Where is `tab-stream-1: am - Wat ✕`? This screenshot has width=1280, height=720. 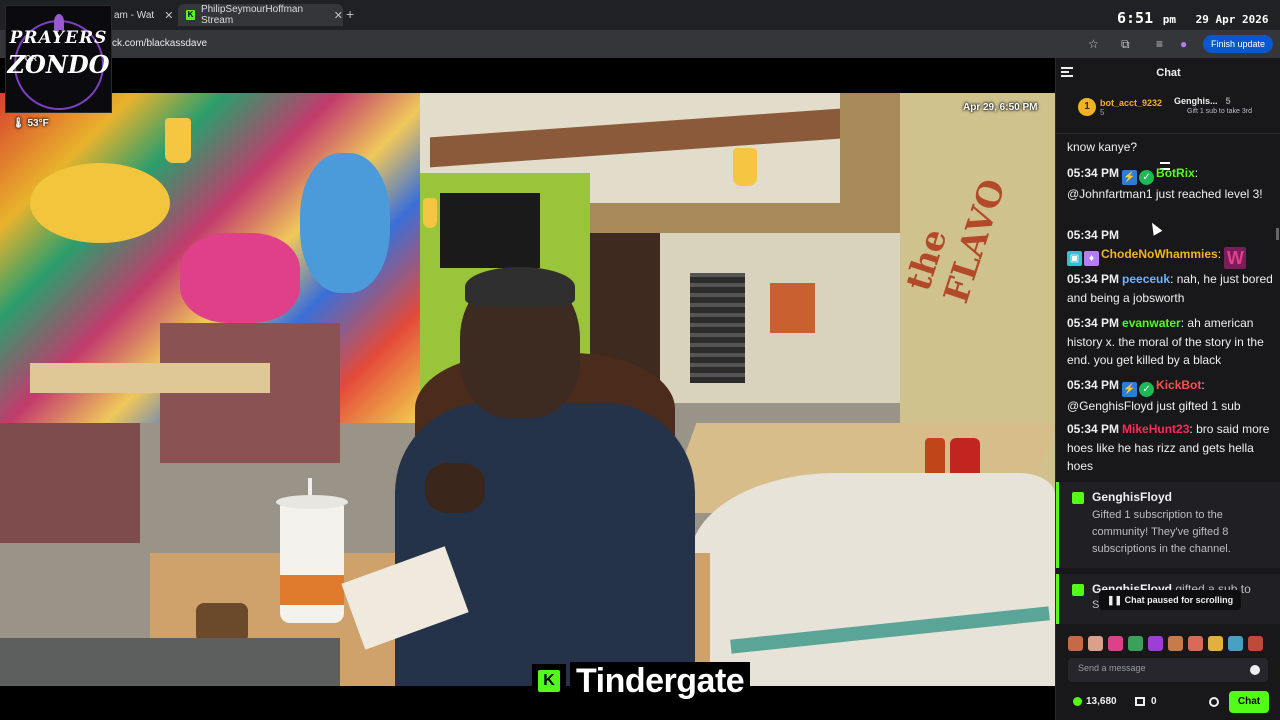 tab-stream-1: am - Wat ✕ is located at coordinates (144, 15).